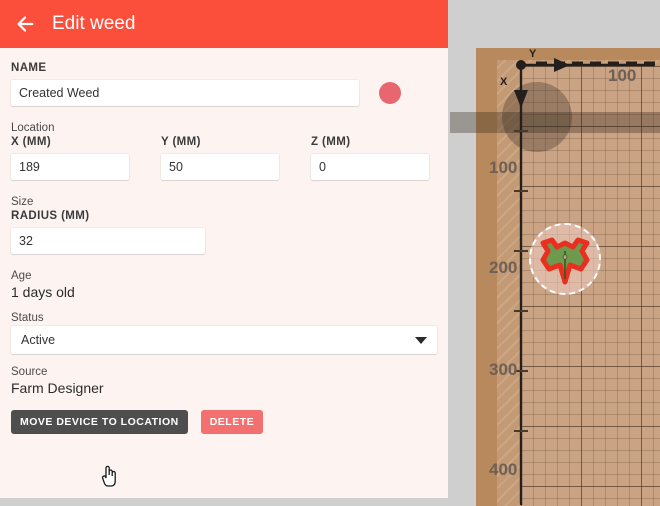 The height and width of the screenshot is (506, 660). Describe the element at coordinates (370, 167) in the screenshot. I see `z-input` at that location.